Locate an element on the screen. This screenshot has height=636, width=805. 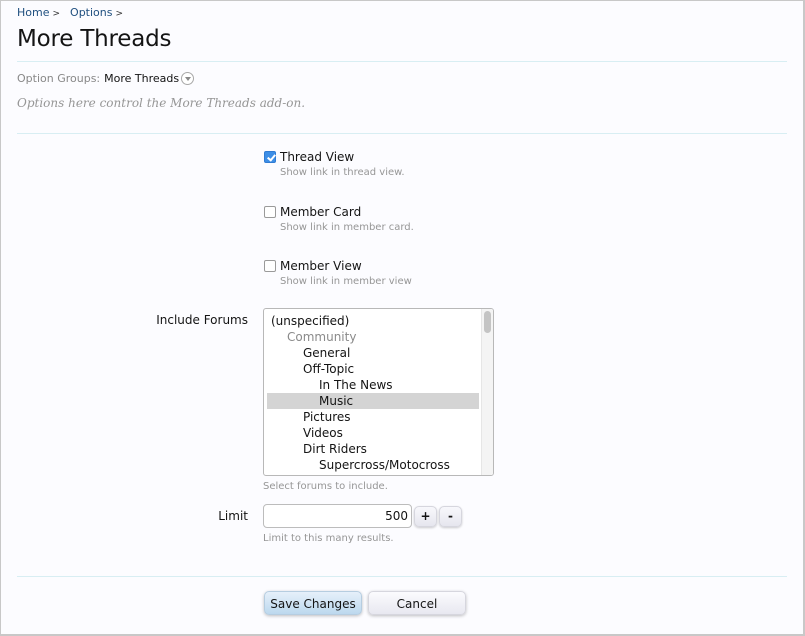
forum-option-label: Pictures is located at coordinates (327, 417).